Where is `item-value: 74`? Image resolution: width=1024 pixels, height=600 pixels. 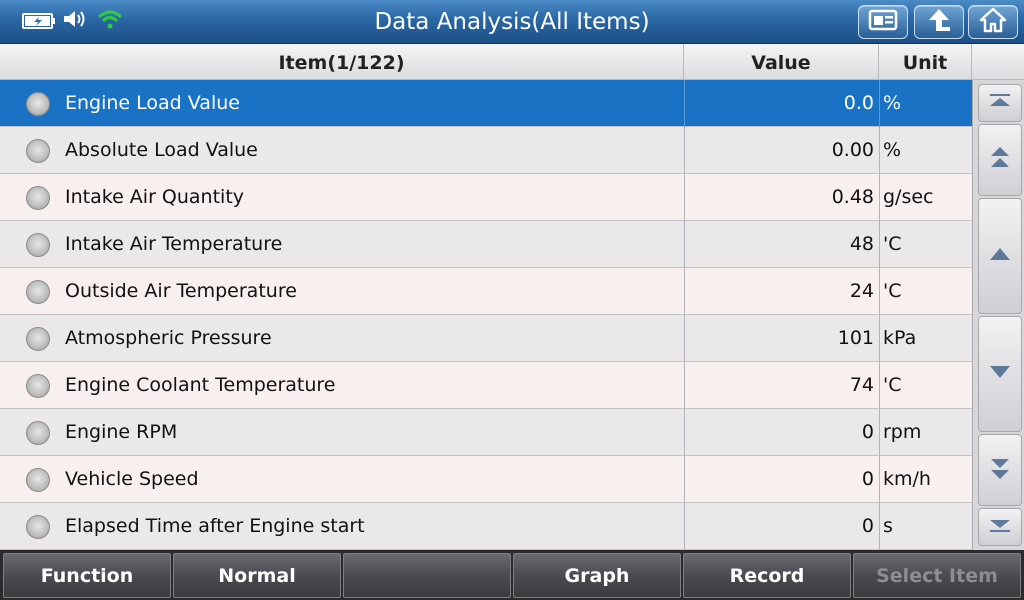
item-value: 74 is located at coordinates (779, 385).